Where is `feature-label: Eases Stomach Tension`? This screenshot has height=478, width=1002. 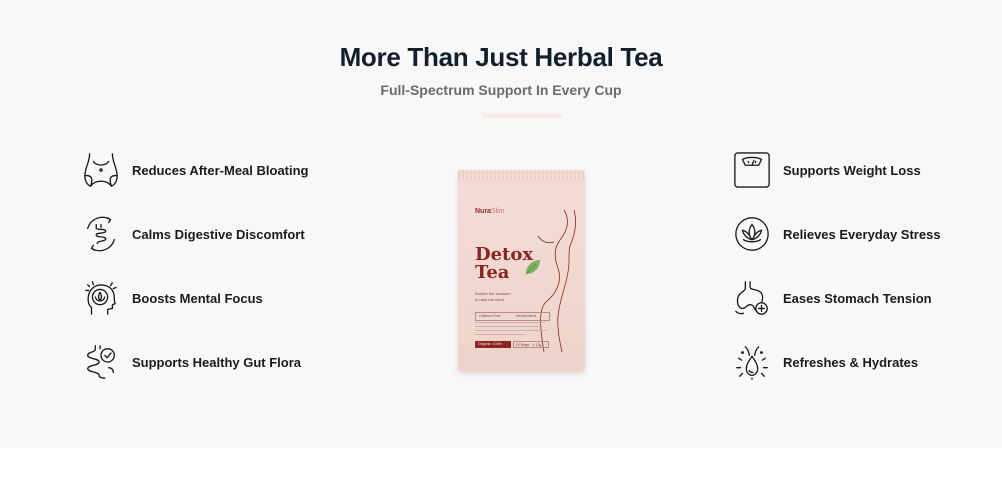 feature-label: Eases Stomach Tension is located at coordinates (857, 298).